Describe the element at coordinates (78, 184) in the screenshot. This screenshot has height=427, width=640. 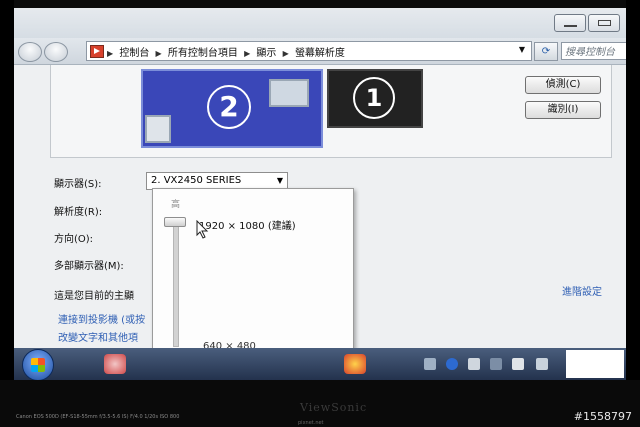
I see `display-label: 顯示器(S):` at that location.